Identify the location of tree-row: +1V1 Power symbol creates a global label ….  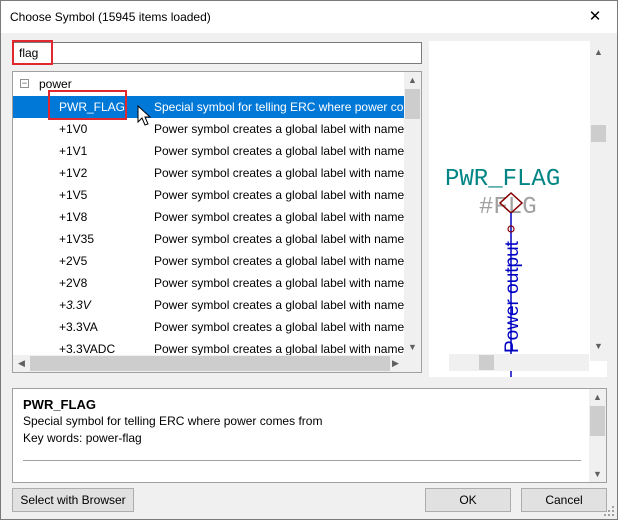
(208, 151).